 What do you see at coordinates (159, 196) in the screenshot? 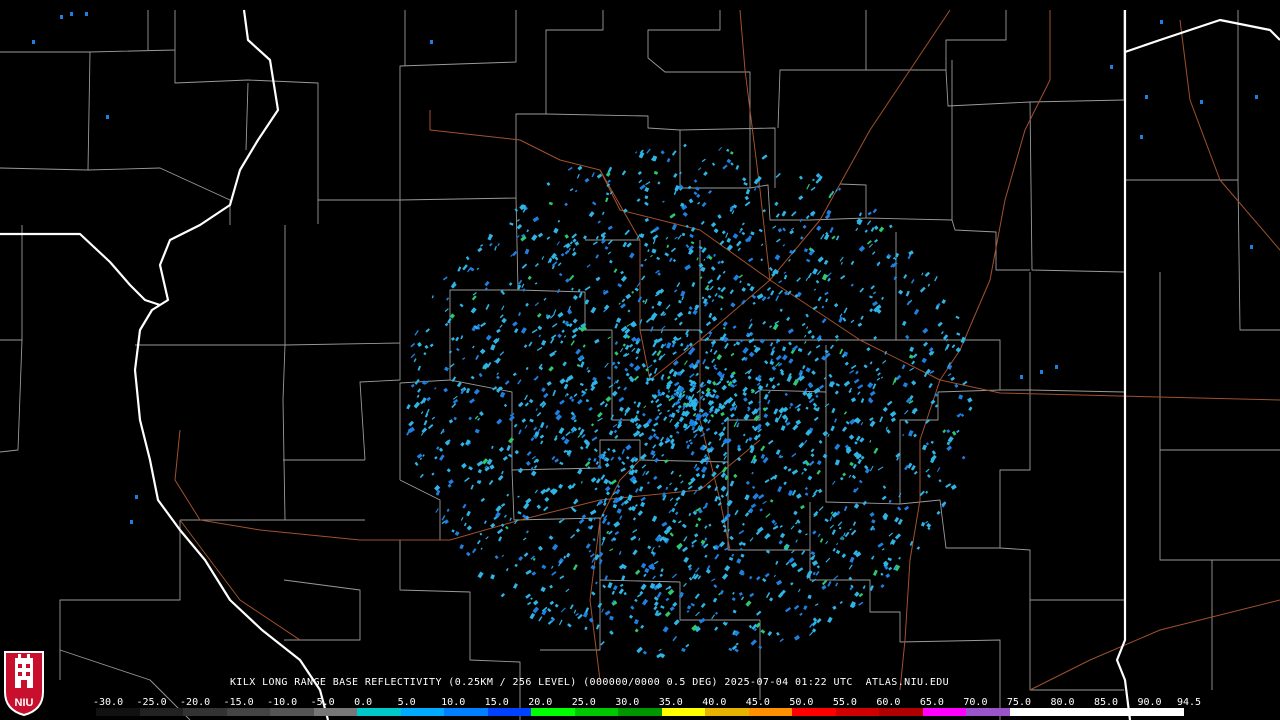
I see `county-line` at bounding box center [159, 196].